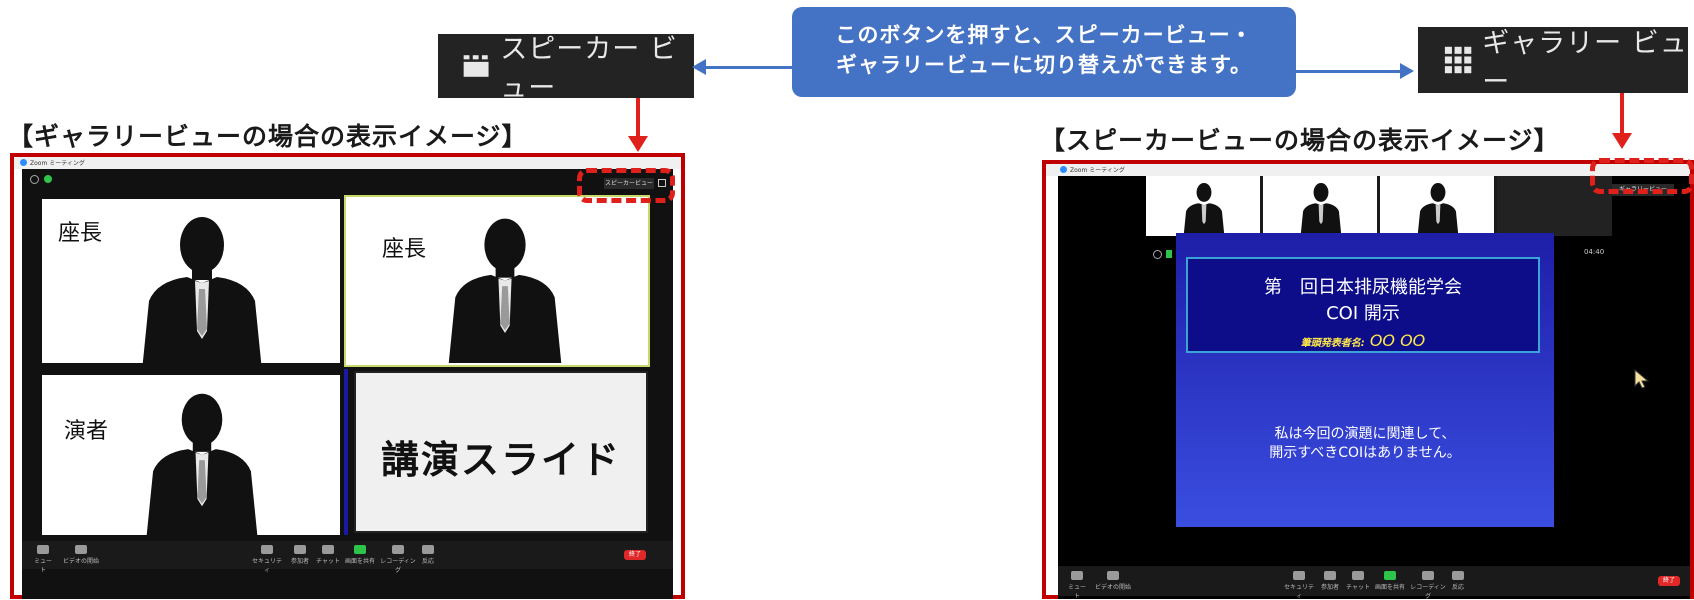  I want to click on thumbnail-strip, so click(1379, 206).